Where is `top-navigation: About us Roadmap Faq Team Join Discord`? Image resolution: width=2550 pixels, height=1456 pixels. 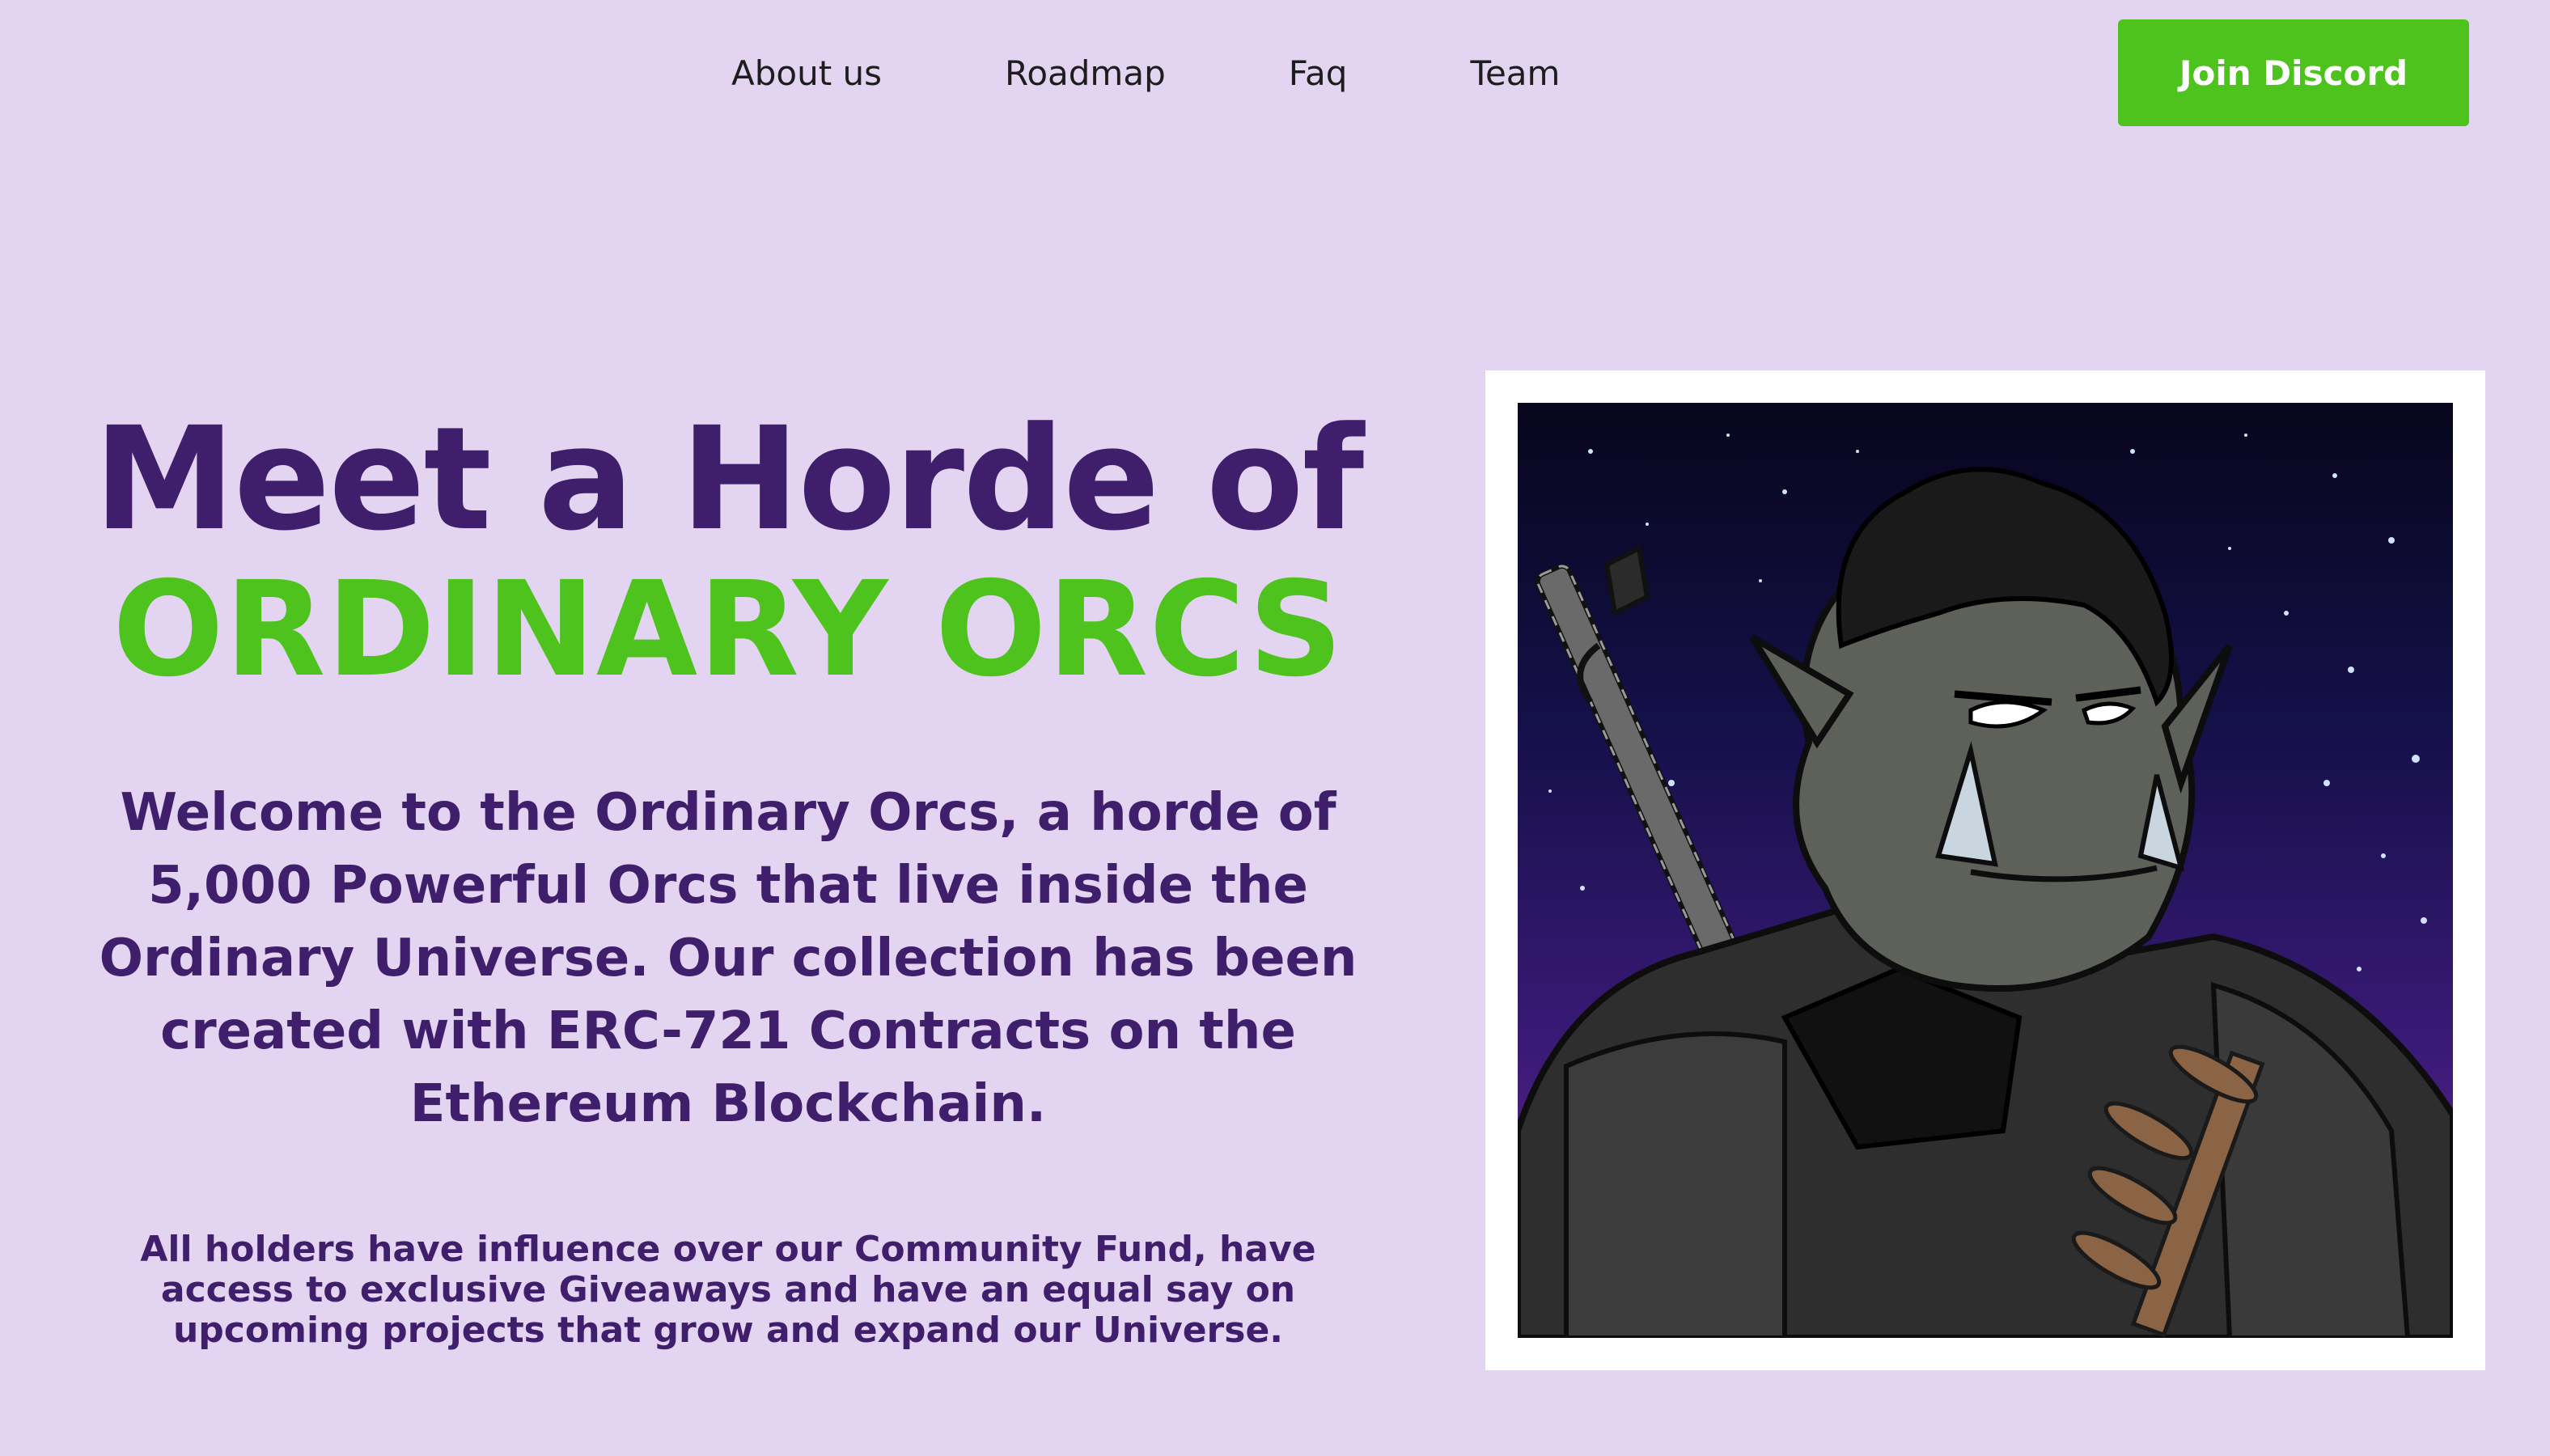 top-navigation: About us Roadmap Faq Team Join Discord is located at coordinates (1275, 73).